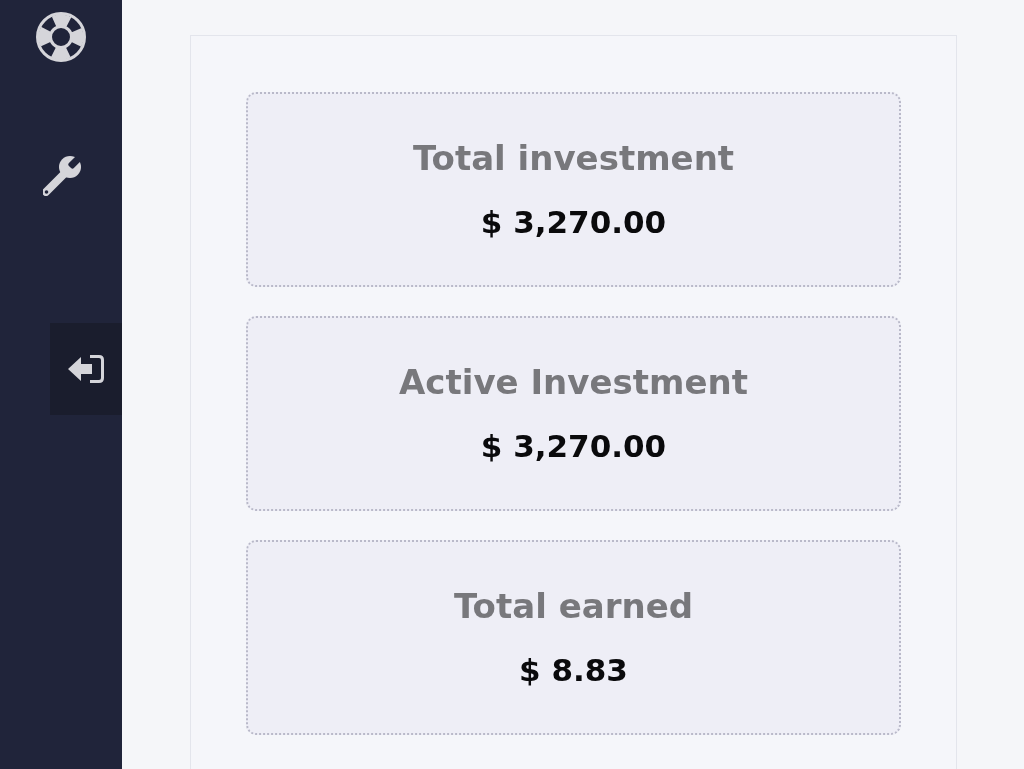 Image resolution: width=1024 pixels, height=769 pixels. What do you see at coordinates (573, 670) in the screenshot?
I see `stat-value: $ 8.83` at bounding box center [573, 670].